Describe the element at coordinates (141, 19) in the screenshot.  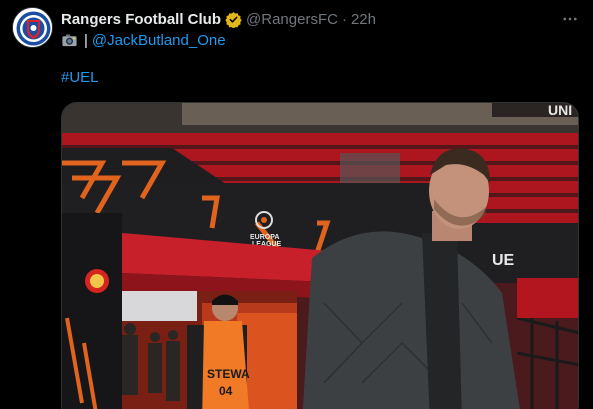
I see `display-name: Rangers Football Club` at that location.